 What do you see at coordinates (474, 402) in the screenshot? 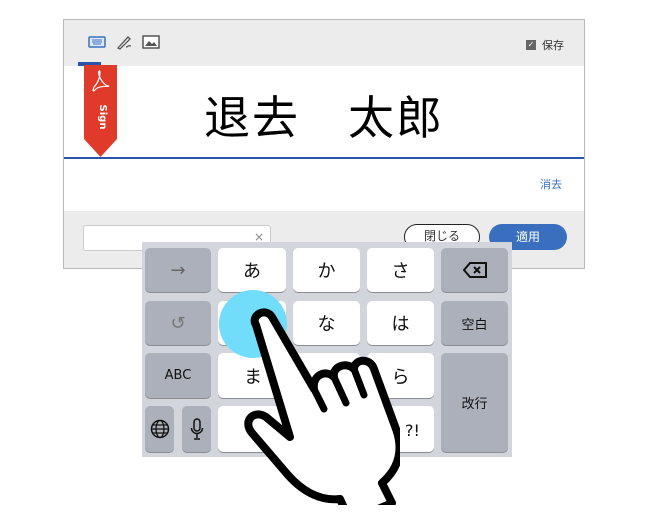
I see `key-enter: 改行` at bounding box center [474, 402].